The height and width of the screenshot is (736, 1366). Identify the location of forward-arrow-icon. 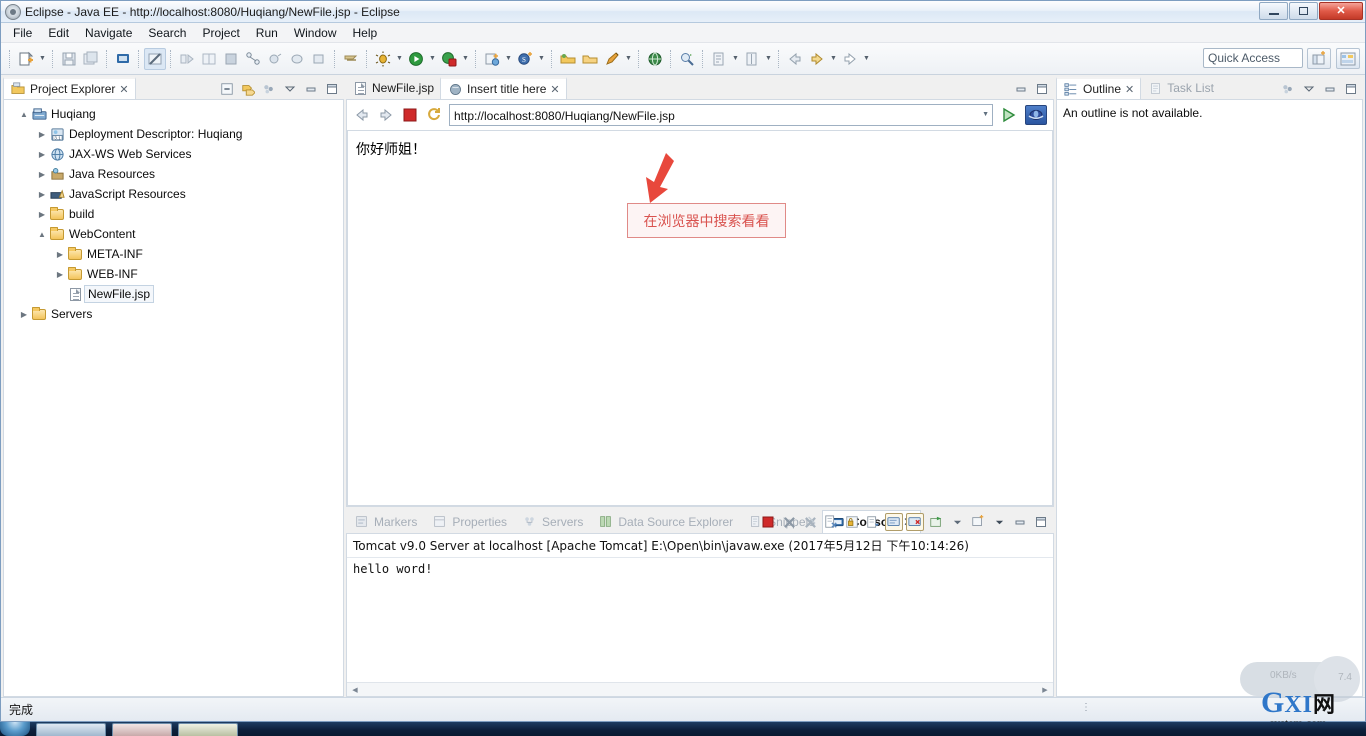
(386, 115).